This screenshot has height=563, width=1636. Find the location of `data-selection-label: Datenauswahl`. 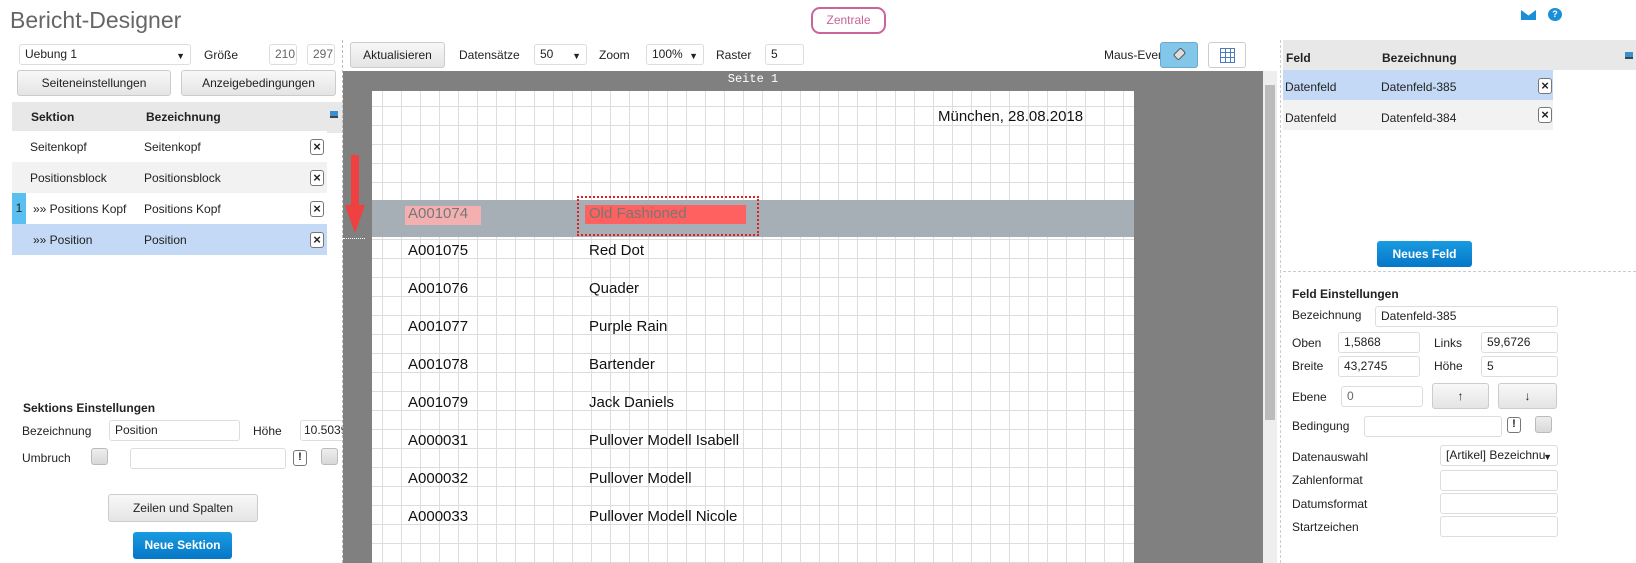

data-selection-label: Datenauswahl is located at coordinates (1330, 457).